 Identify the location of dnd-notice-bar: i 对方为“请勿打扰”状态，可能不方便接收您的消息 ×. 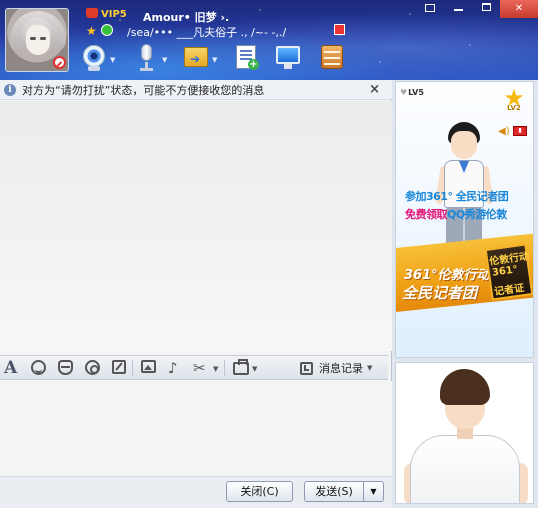
(196, 90).